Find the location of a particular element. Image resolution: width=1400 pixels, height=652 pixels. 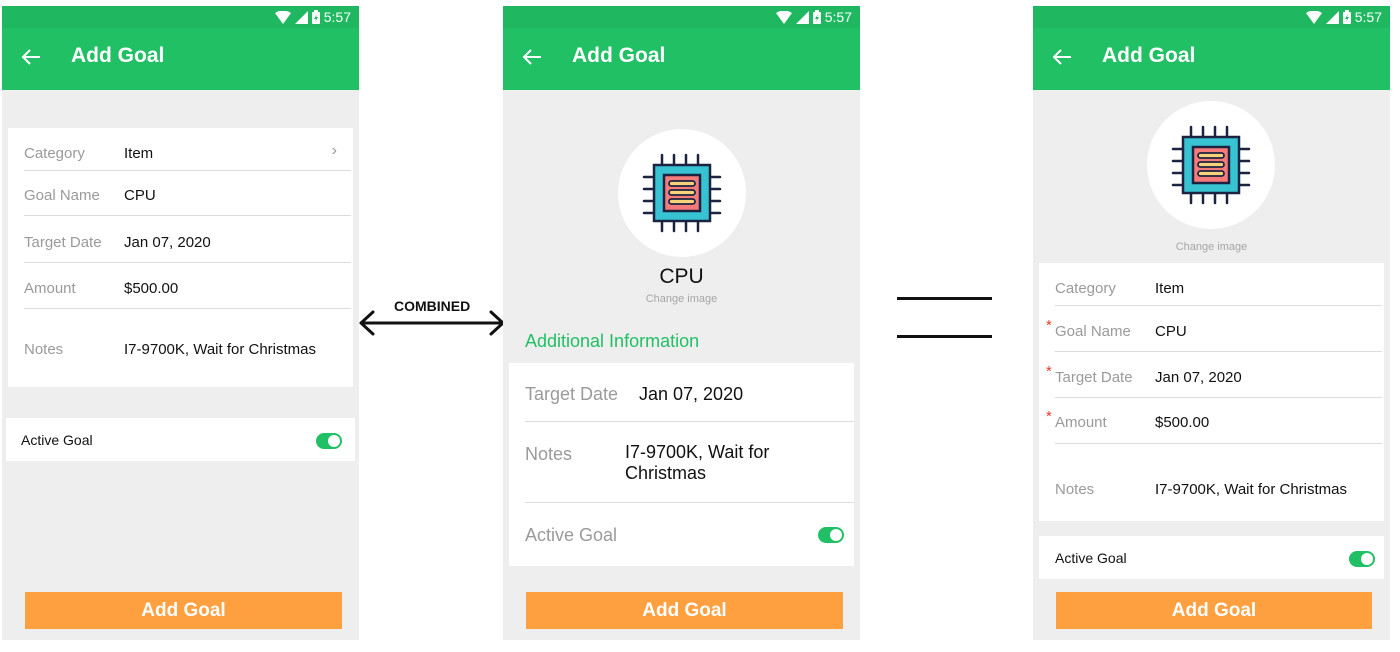

target-date-label: * Target Date is located at coordinates (1089, 374).